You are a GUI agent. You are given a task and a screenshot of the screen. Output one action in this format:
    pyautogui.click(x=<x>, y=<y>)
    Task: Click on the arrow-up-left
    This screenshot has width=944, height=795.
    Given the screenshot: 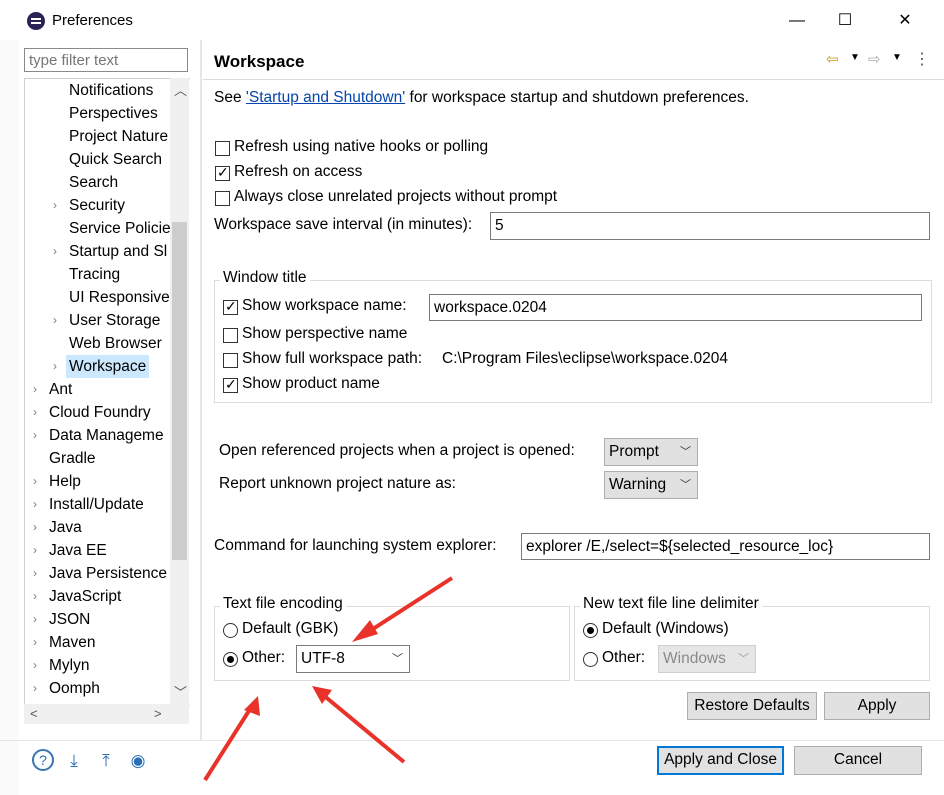 What is the action you would take?
    pyautogui.click(x=231, y=739)
    